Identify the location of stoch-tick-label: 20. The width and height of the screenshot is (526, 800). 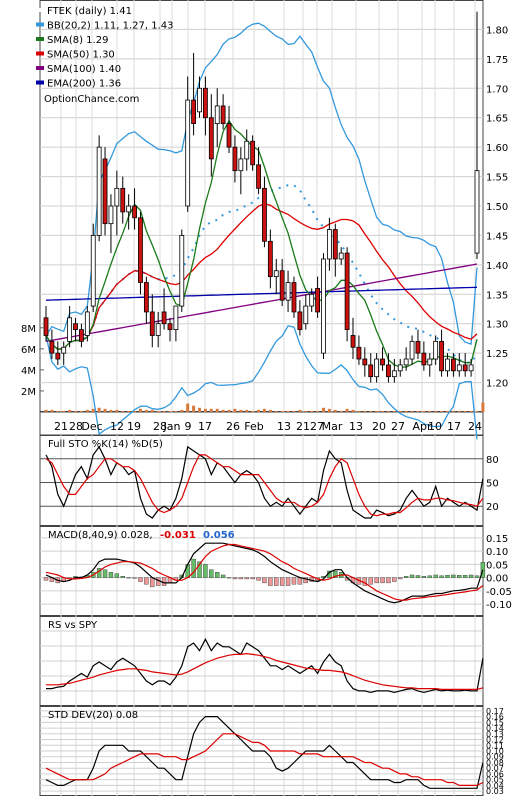
(492, 507).